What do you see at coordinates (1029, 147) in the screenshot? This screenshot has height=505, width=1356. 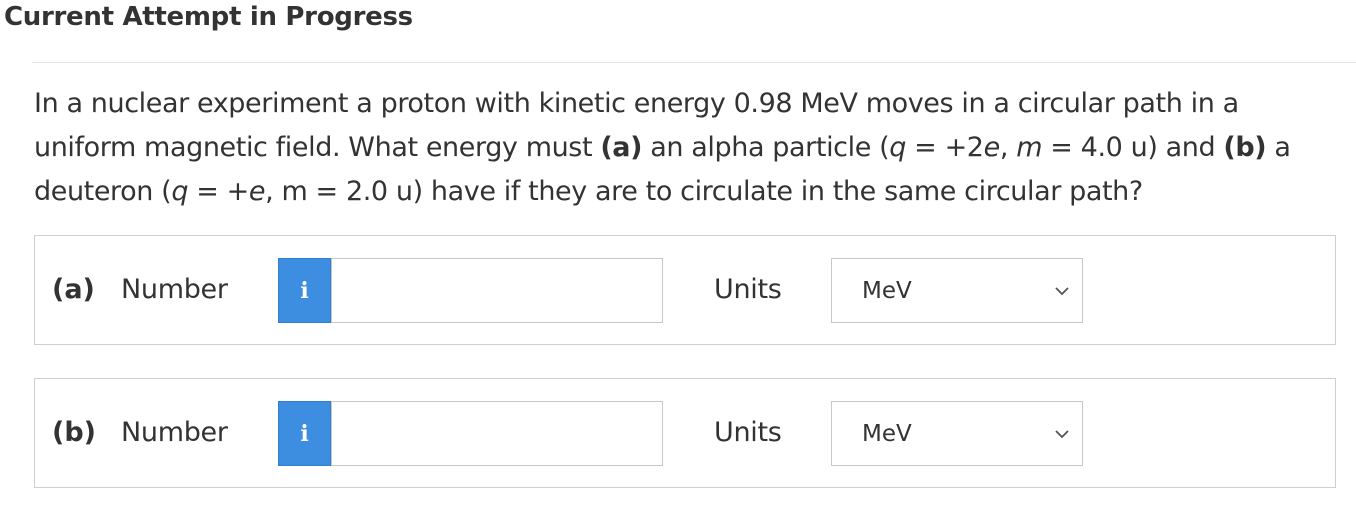 I see `mass-symbol: m` at bounding box center [1029, 147].